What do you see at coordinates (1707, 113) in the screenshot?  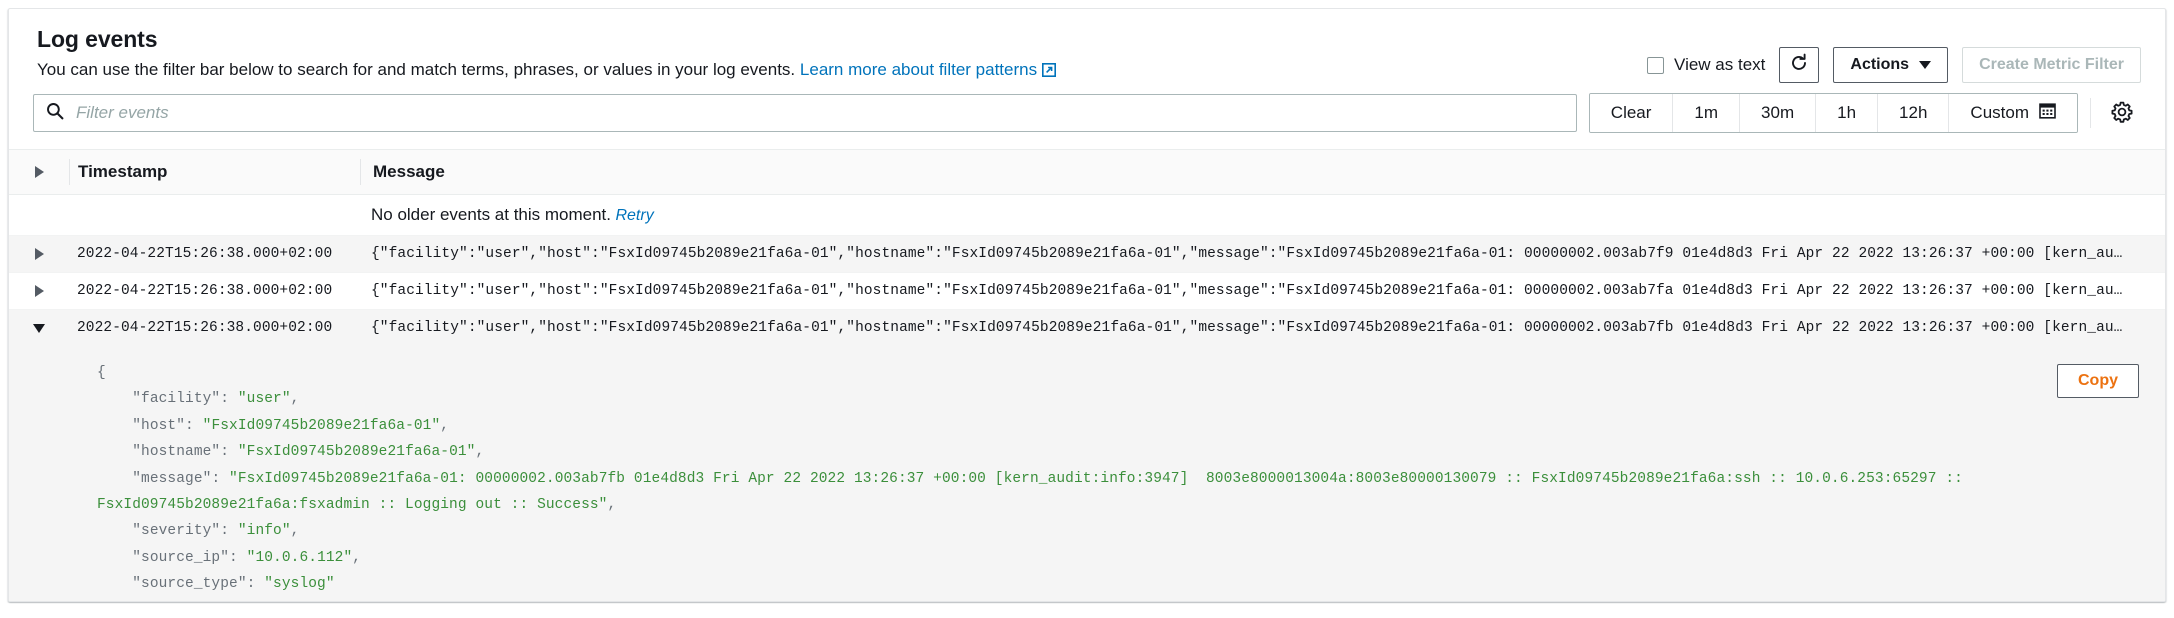 I see `range-1m-button: 1m` at bounding box center [1707, 113].